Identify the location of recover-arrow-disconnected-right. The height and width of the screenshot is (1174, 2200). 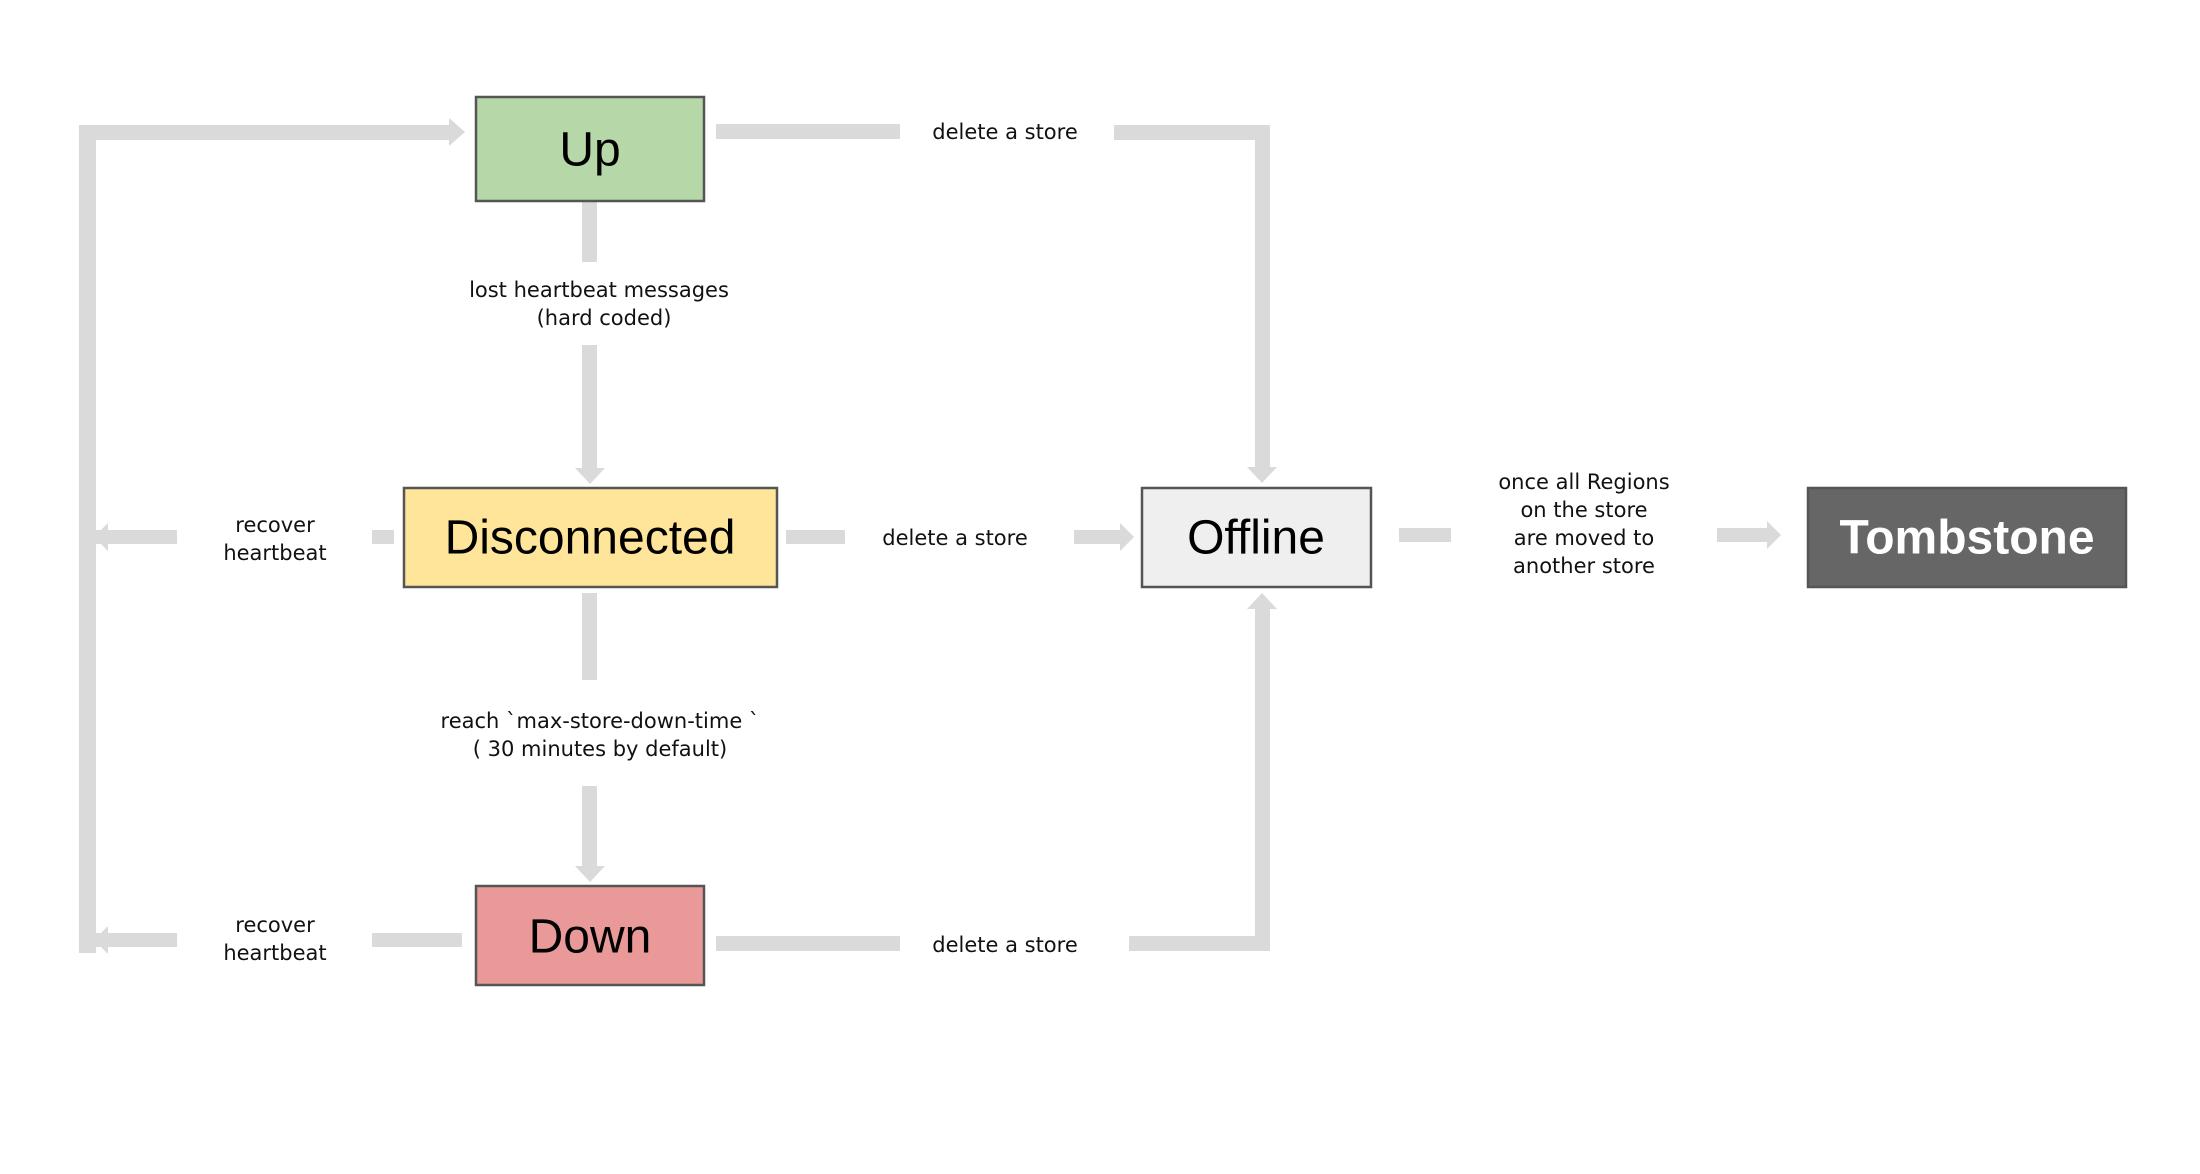
(383, 537).